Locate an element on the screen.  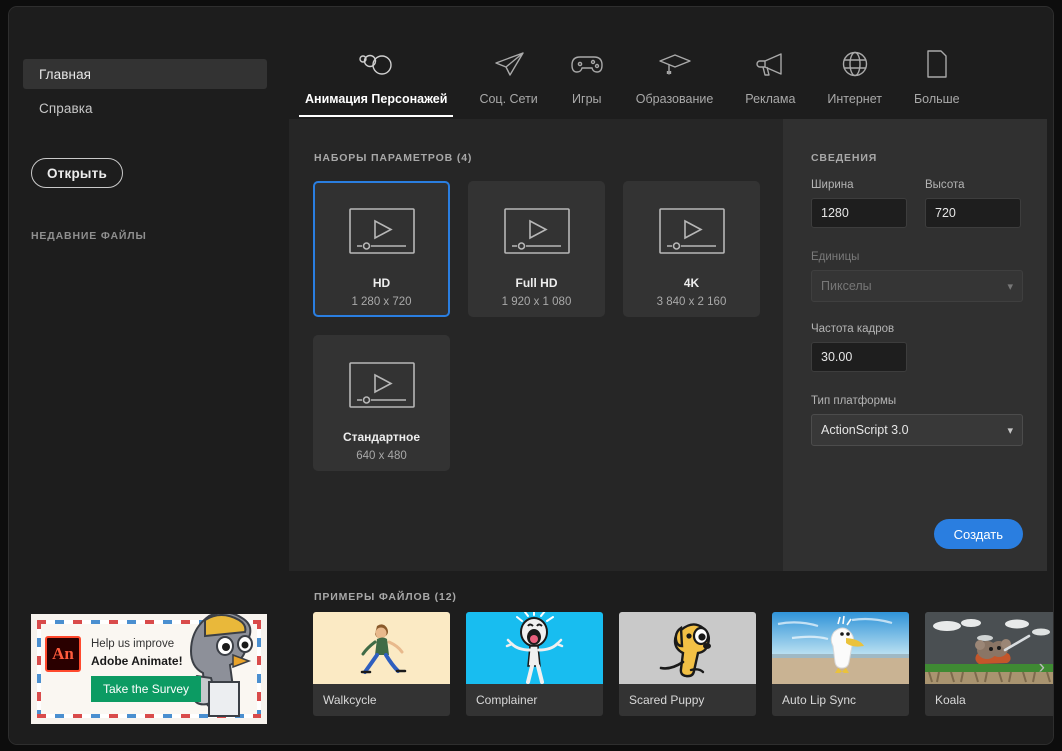
sample-card-koala: Koala is located at coordinates (989, 664).